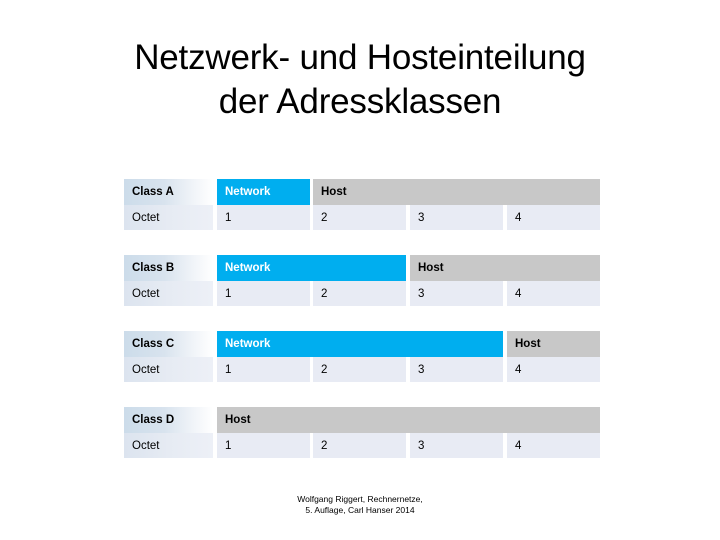 The height and width of the screenshot is (540, 720). I want to click on class-header-row: Class A Network Host, so click(362, 192).